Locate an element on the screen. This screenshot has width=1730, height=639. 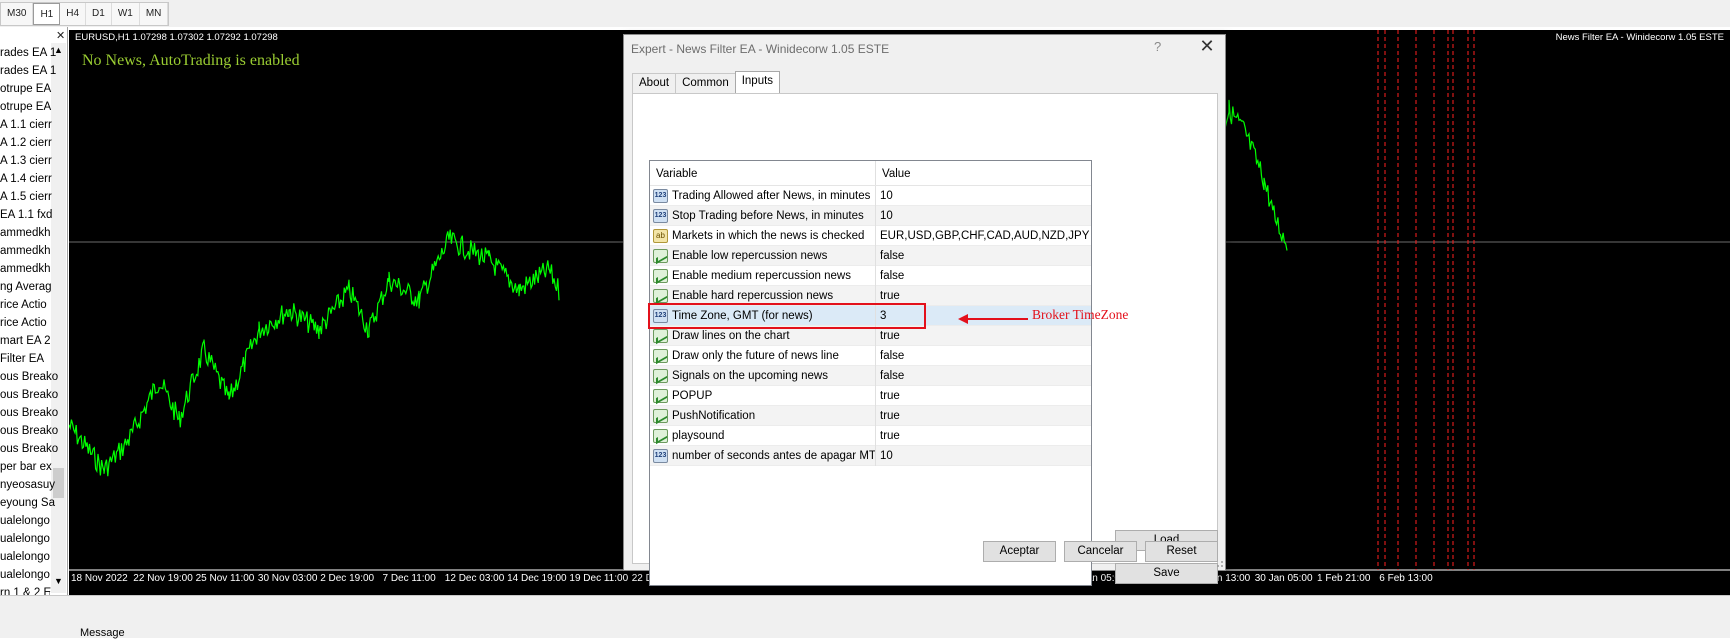
timeframe-h4-button: H4 is located at coordinates (73, 14).